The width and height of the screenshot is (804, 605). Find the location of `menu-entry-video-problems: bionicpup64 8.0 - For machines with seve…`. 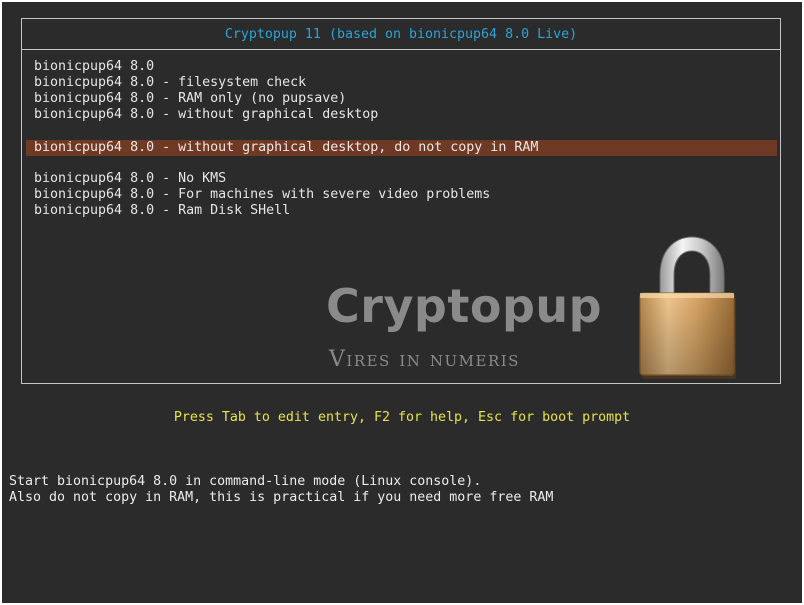

menu-entry-video-problems: bionicpup64 8.0 - For machines with seve… is located at coordinates (401, 195).